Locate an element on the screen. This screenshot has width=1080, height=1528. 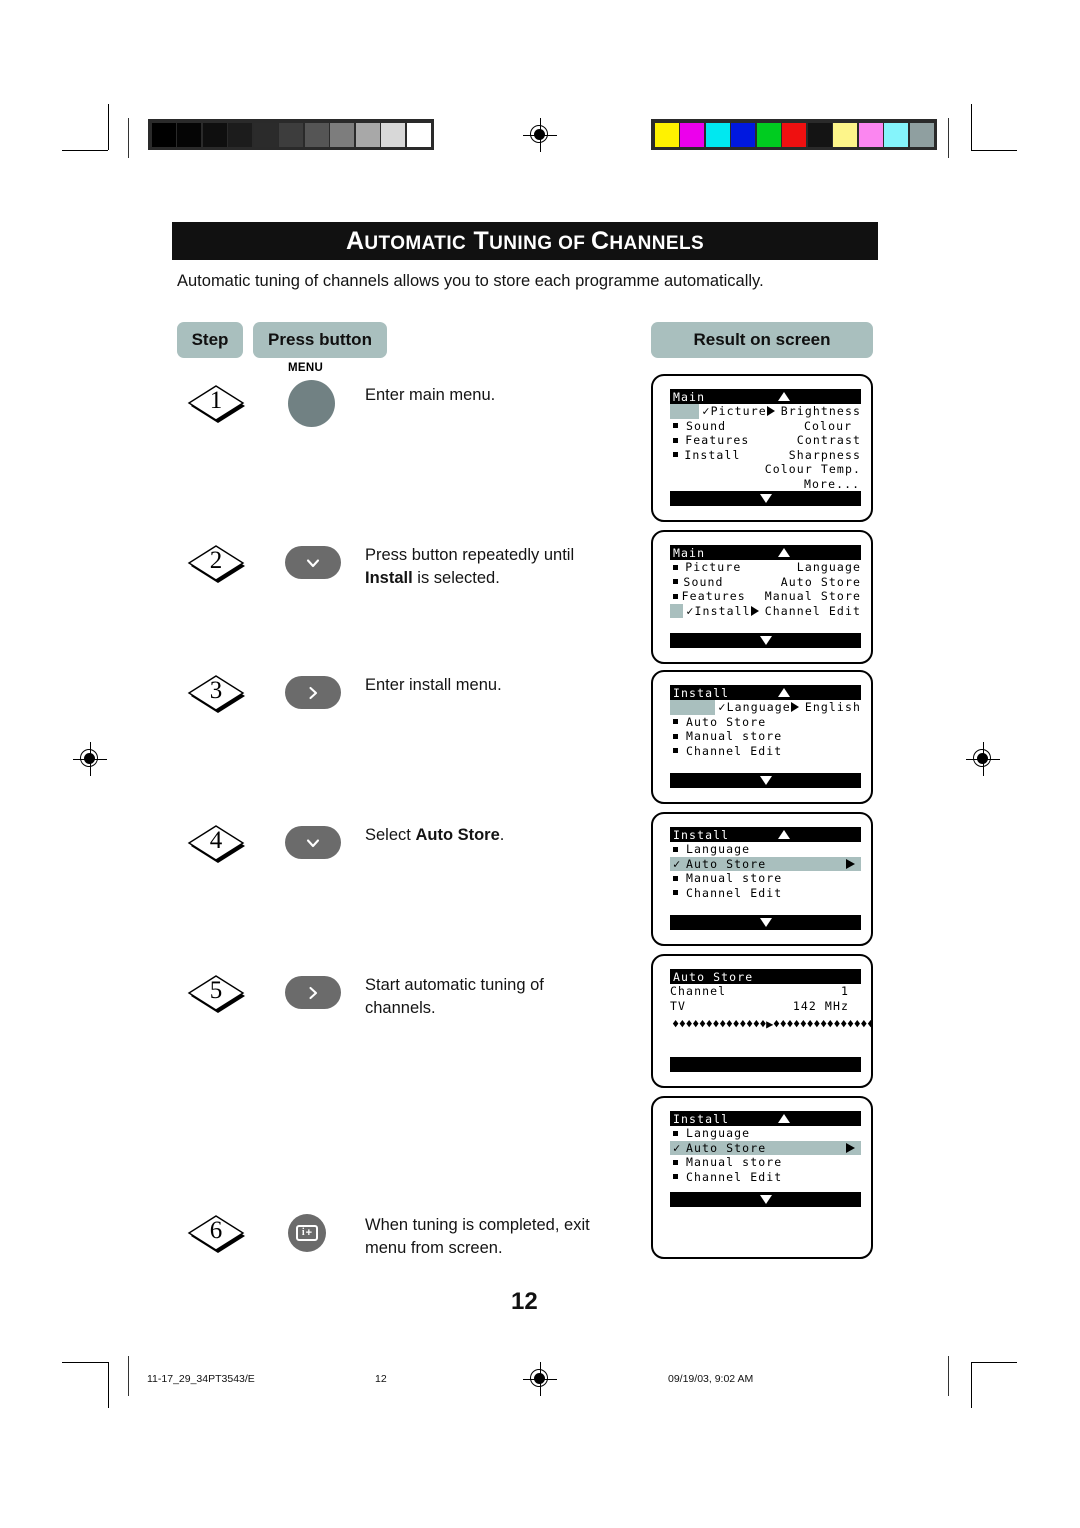
chevron-down-icon is located at coordinates (313, 842).